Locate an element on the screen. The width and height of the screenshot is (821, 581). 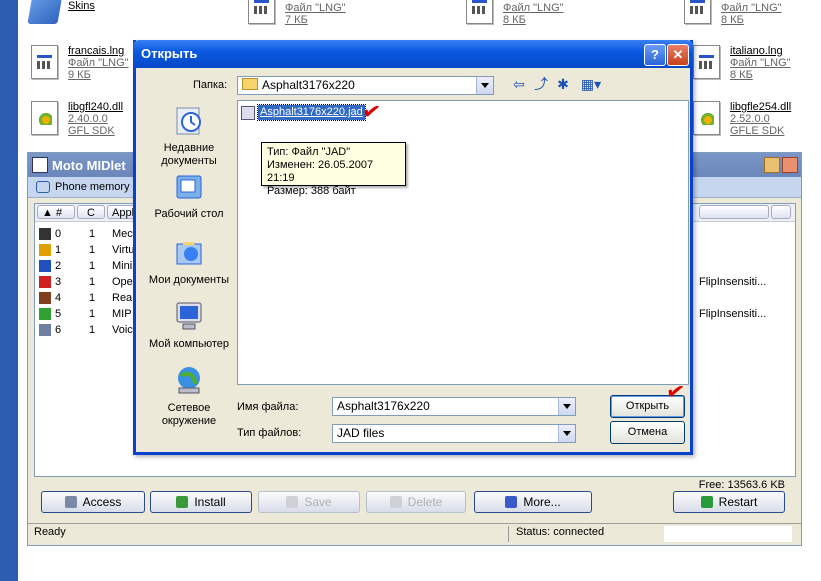
column-end is located at coordinates (734, 212).